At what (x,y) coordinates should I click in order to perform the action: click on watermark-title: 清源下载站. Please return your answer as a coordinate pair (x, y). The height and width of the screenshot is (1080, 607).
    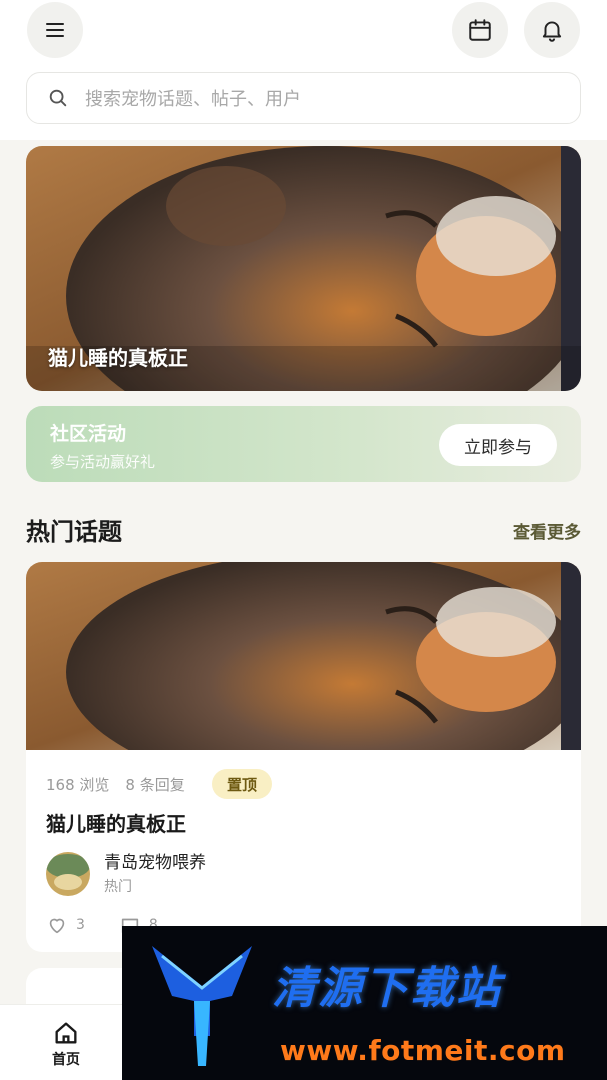
    Looking at the image, I should click on (387, 988).